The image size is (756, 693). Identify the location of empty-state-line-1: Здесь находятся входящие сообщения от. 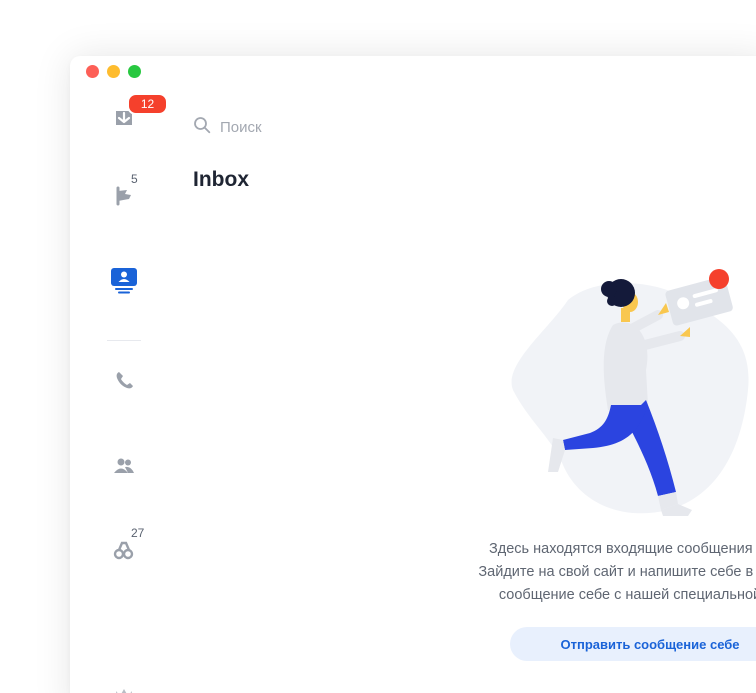
(622, 549).